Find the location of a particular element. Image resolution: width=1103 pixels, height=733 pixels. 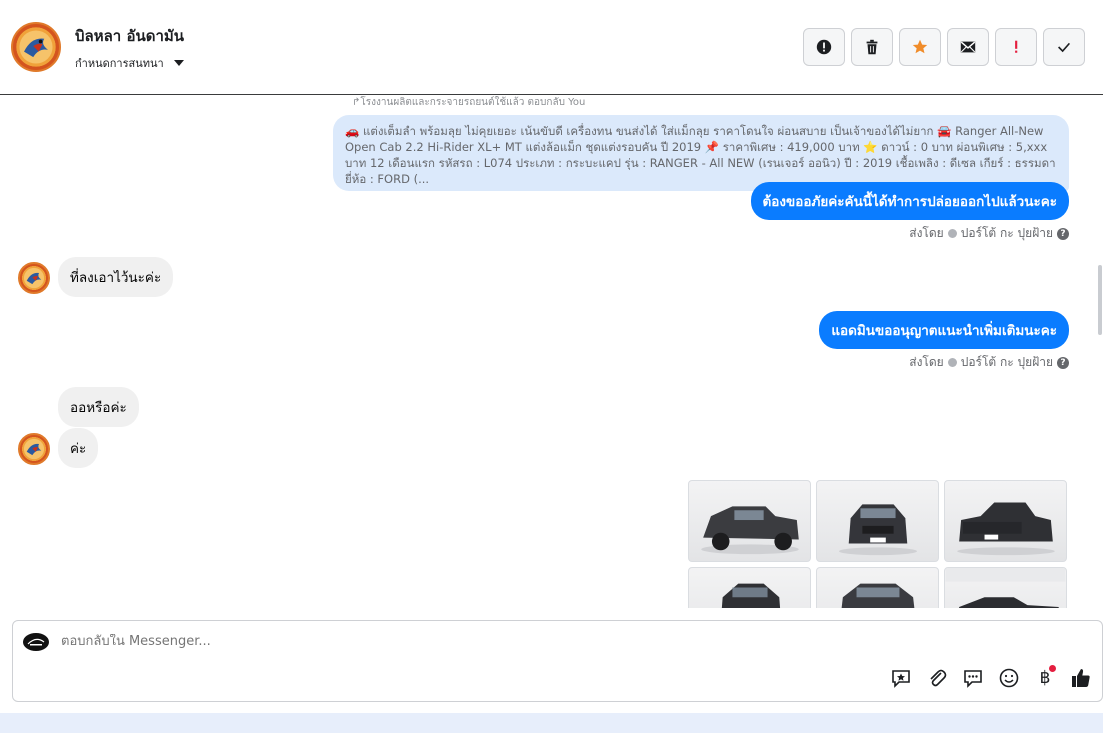

quick-reply-button is located at coordinates (973, 678).